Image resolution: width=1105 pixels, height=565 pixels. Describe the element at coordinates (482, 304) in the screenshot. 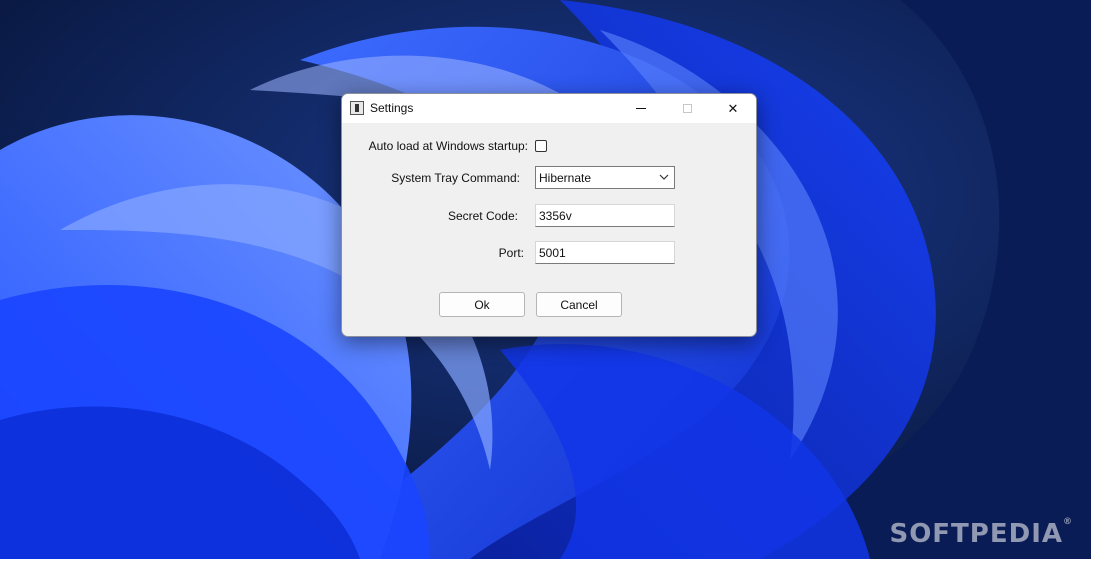

I see `ok-button: Ok` at that location.